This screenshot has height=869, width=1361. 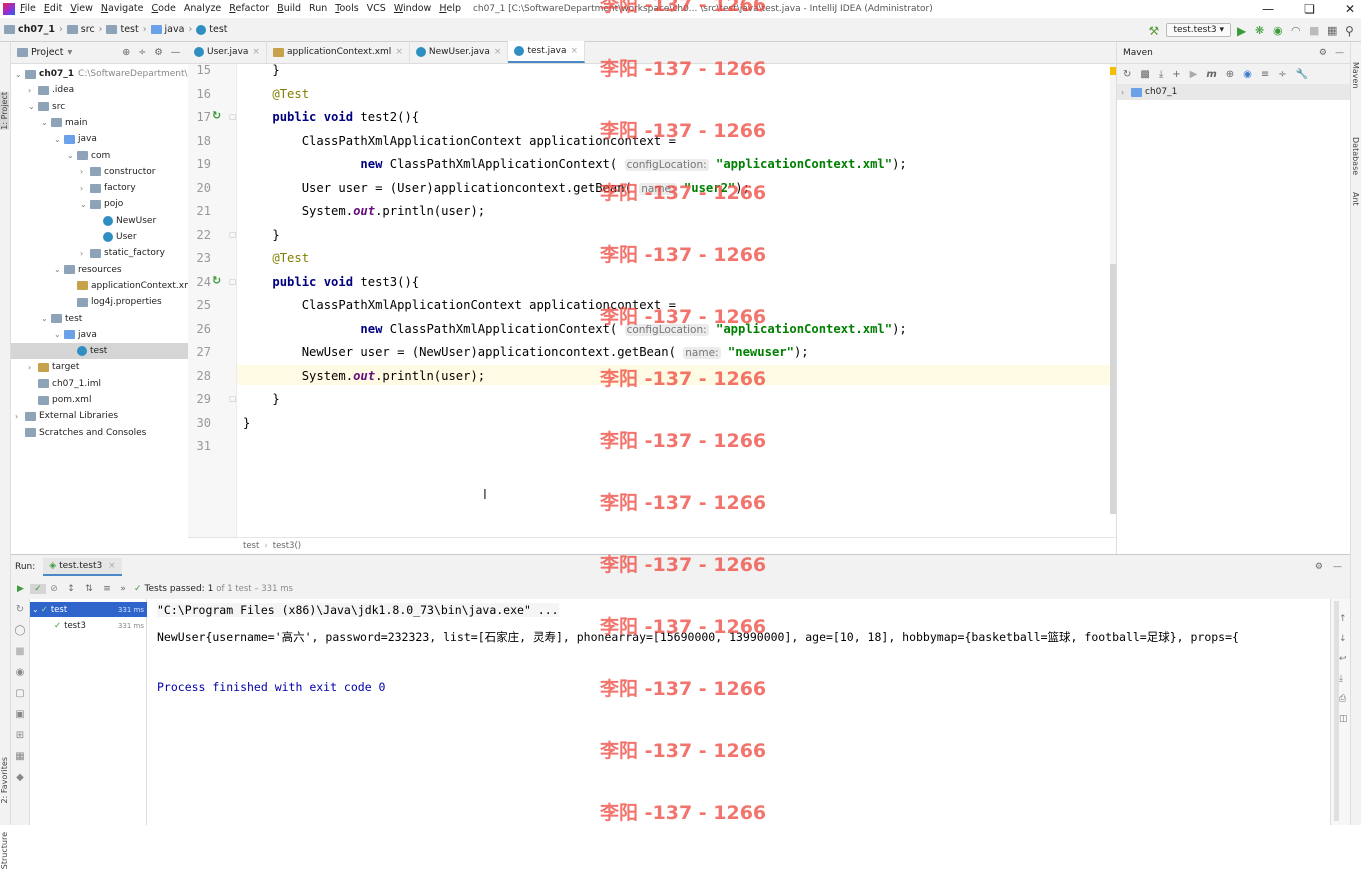 I want to click on layout-icon: ▦, so click(x=20, y=756).